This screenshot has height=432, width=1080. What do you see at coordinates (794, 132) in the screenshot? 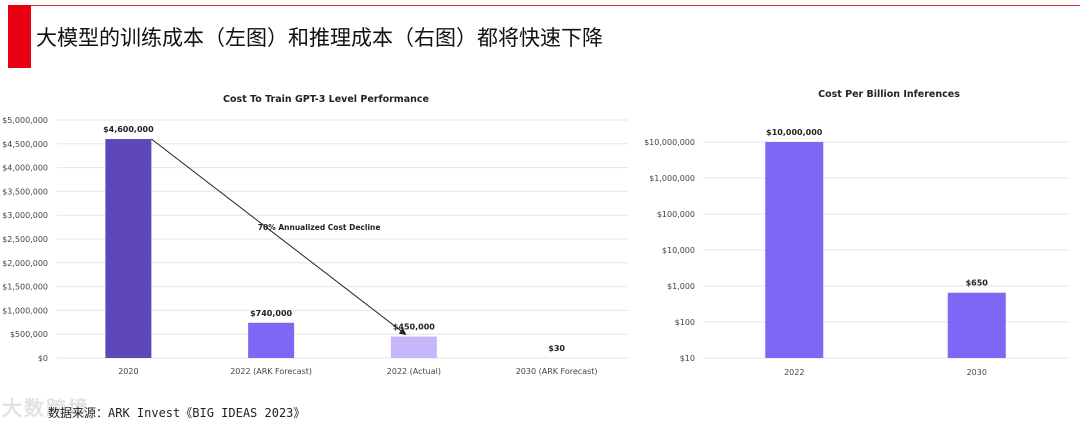
I see `data-label: $10,000,000` at bounding box center [794, 132].